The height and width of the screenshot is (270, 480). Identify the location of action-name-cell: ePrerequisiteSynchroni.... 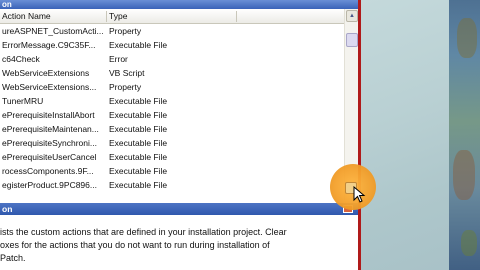
(49, 143).